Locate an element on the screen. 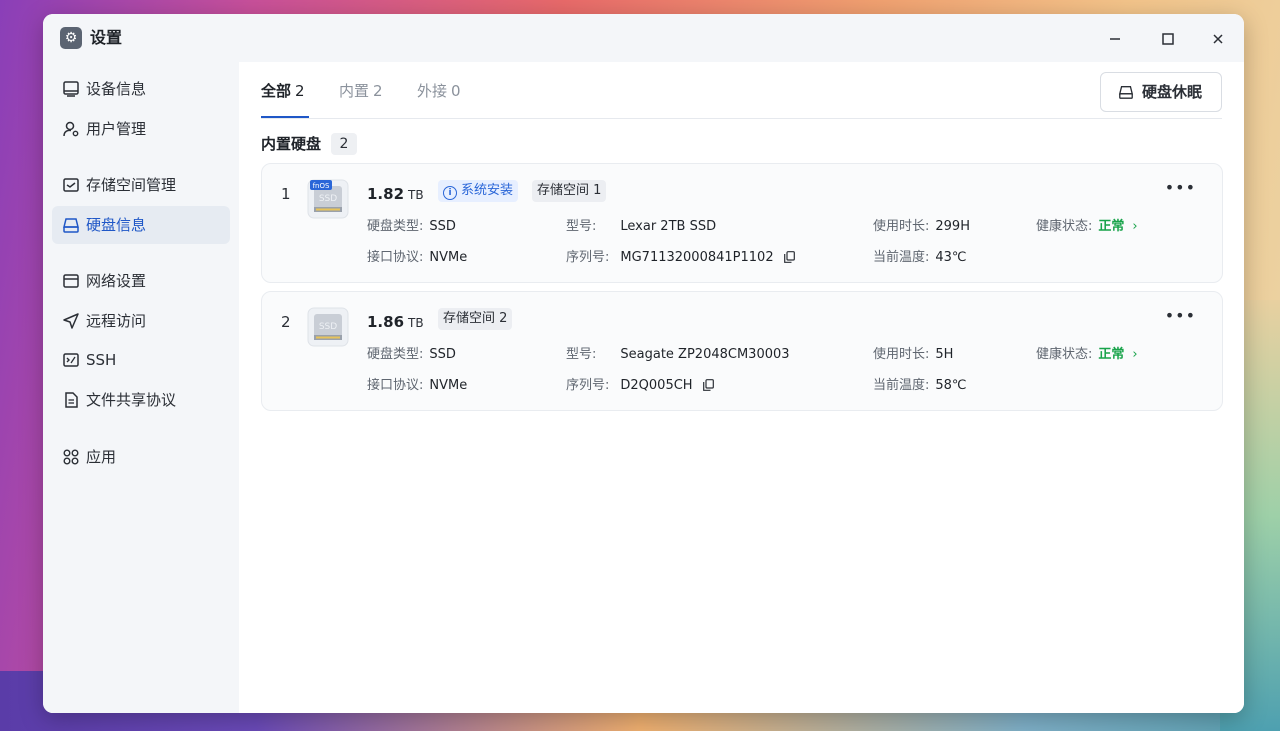 Image resolution: width=1280 pixels, height=731 pixels. storage-pool-tag: 存储空间 1 is located at coordinates (569, 191).